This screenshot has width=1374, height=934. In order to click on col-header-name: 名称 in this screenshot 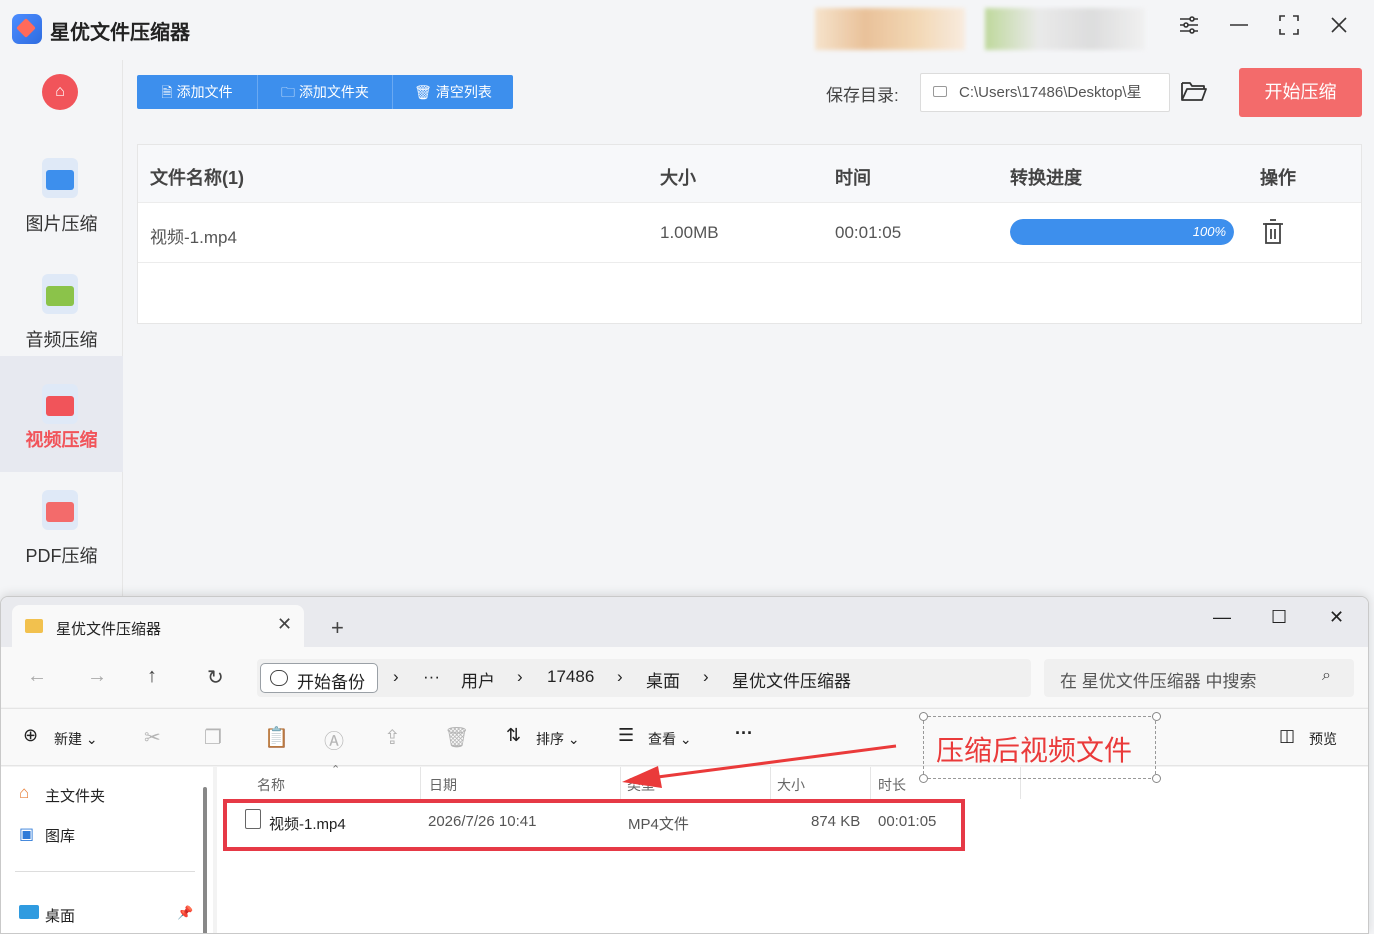, I will do `click(271, 785)`.